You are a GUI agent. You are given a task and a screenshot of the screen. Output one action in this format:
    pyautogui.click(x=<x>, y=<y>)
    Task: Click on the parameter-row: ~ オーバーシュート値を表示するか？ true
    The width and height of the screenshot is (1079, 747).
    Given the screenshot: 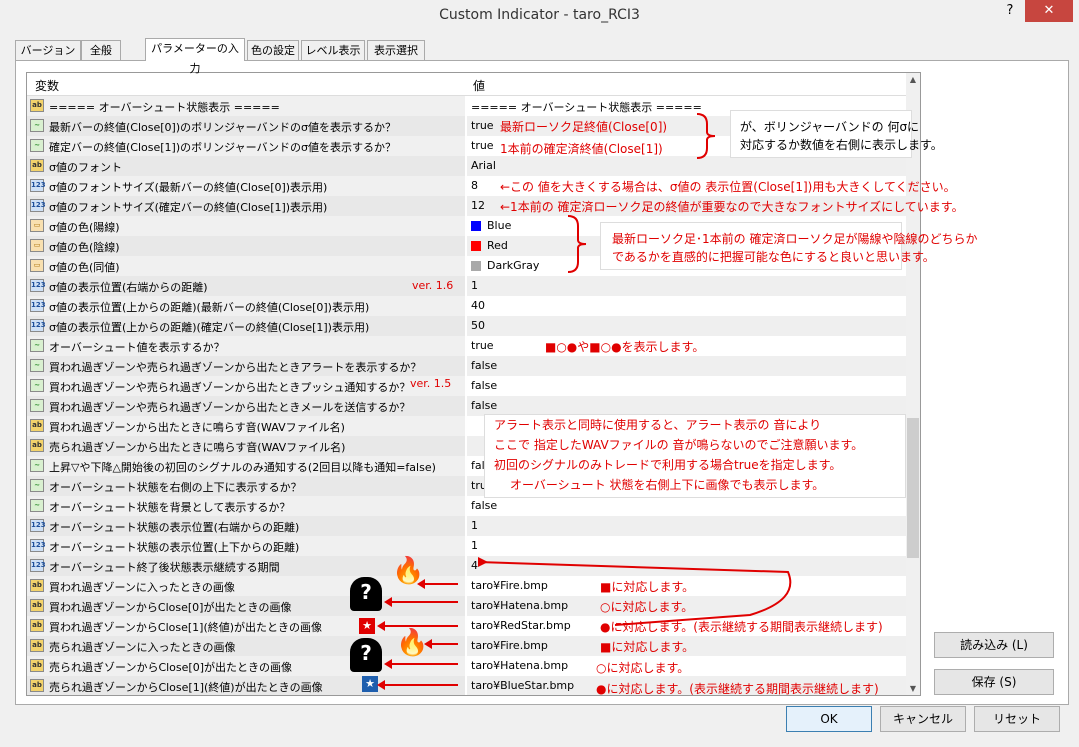 What is the action you would take?
    pyautogui.click(x=467, y=346)
    